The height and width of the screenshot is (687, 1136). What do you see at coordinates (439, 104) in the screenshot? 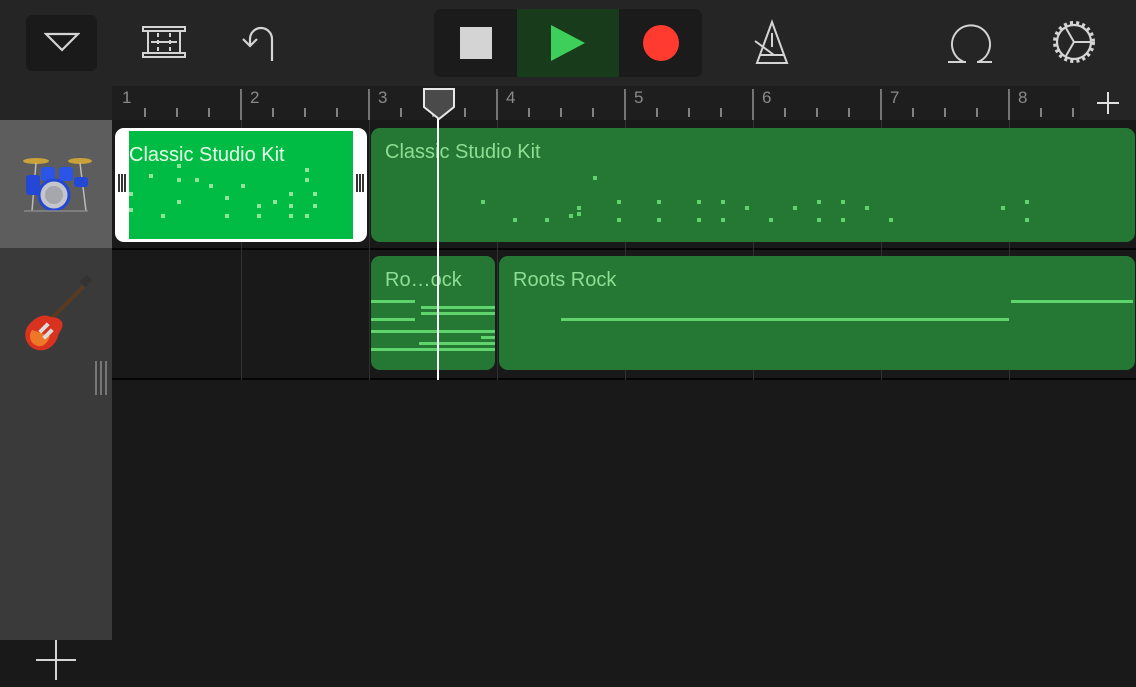
I see `playhead-handle` at bounding box center [439, 104].